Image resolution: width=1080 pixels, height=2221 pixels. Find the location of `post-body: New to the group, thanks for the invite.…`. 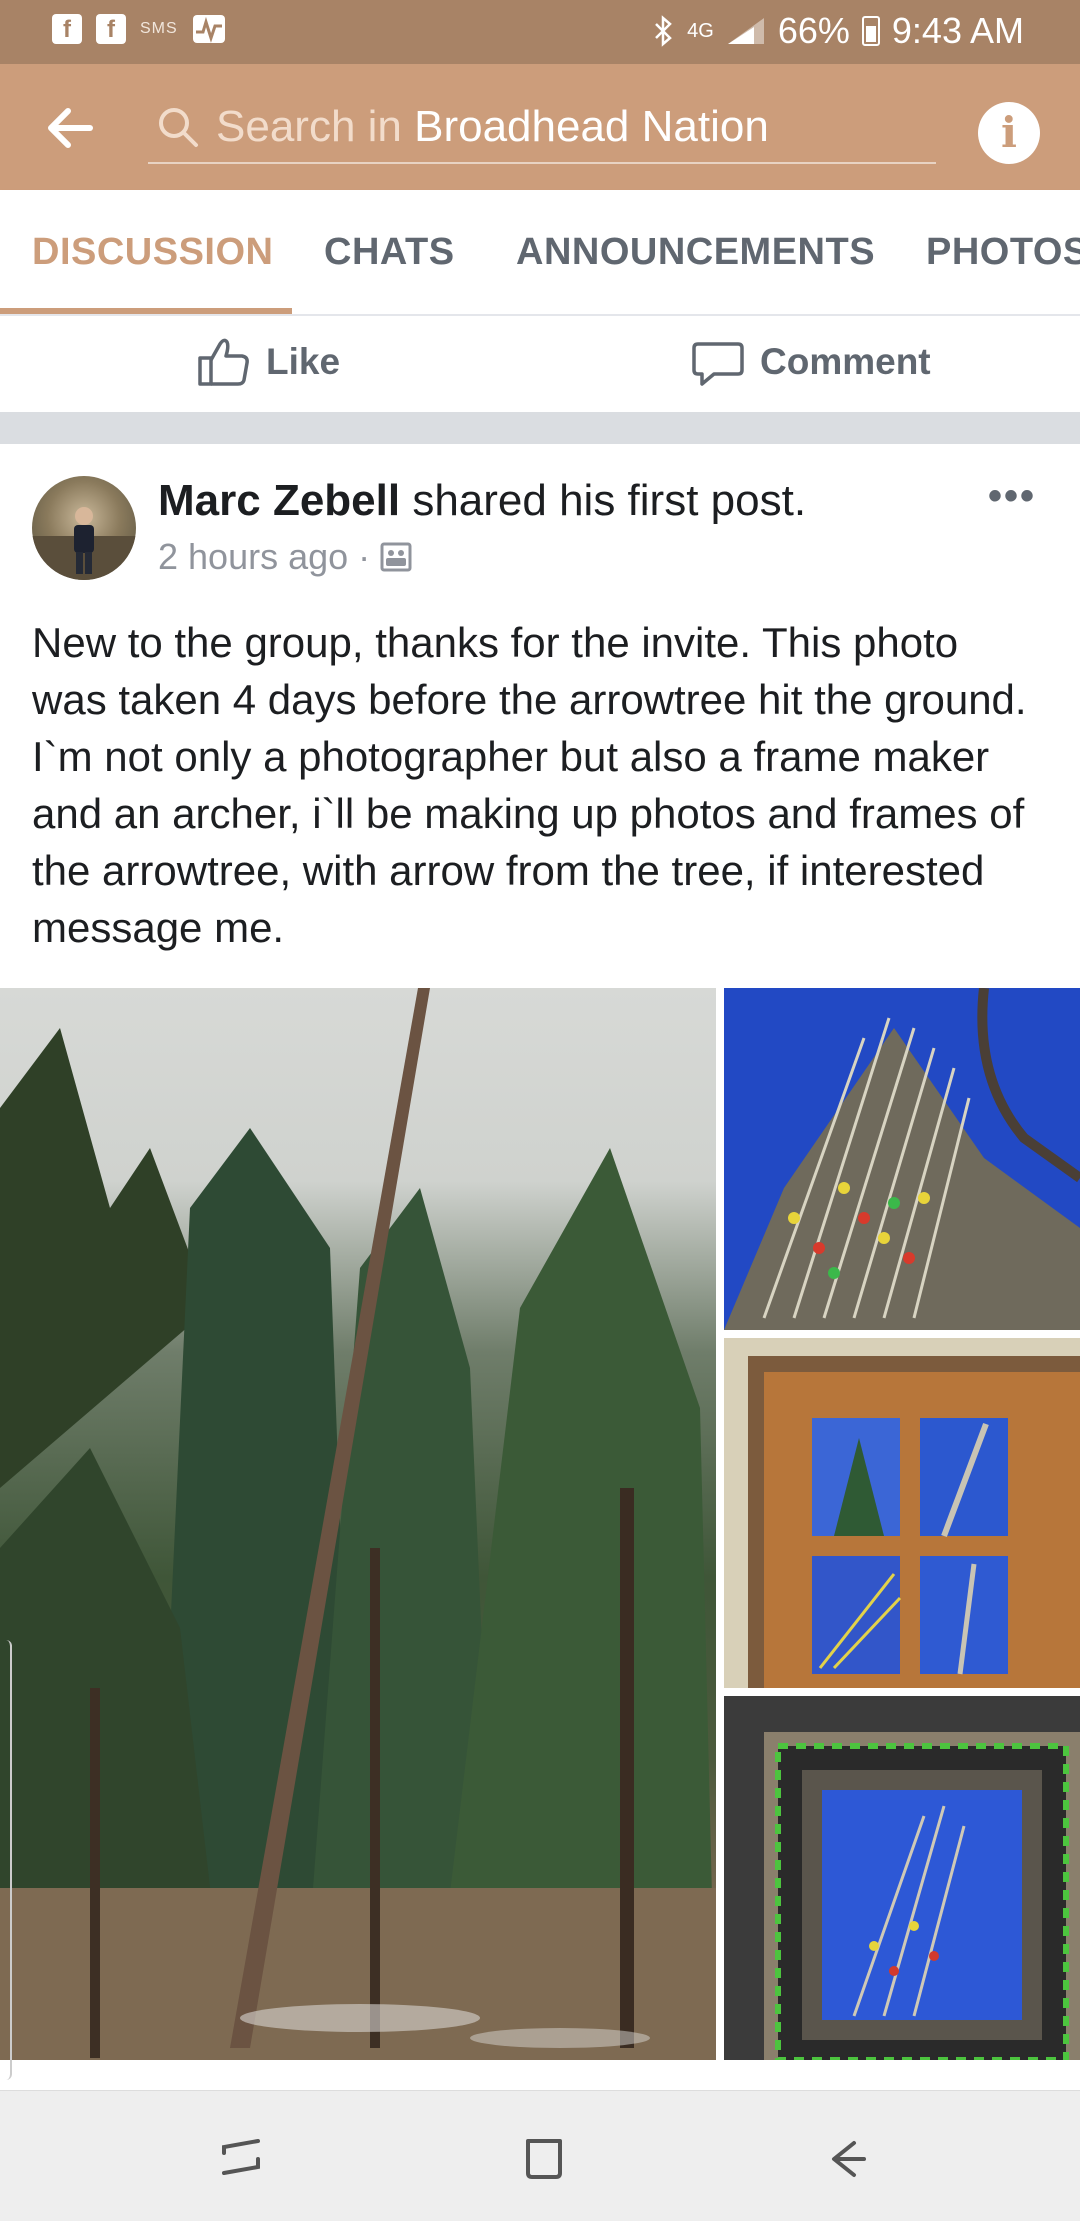

post-body: New to the group, thanks for the invite.… is located at coordinates (529, 785).